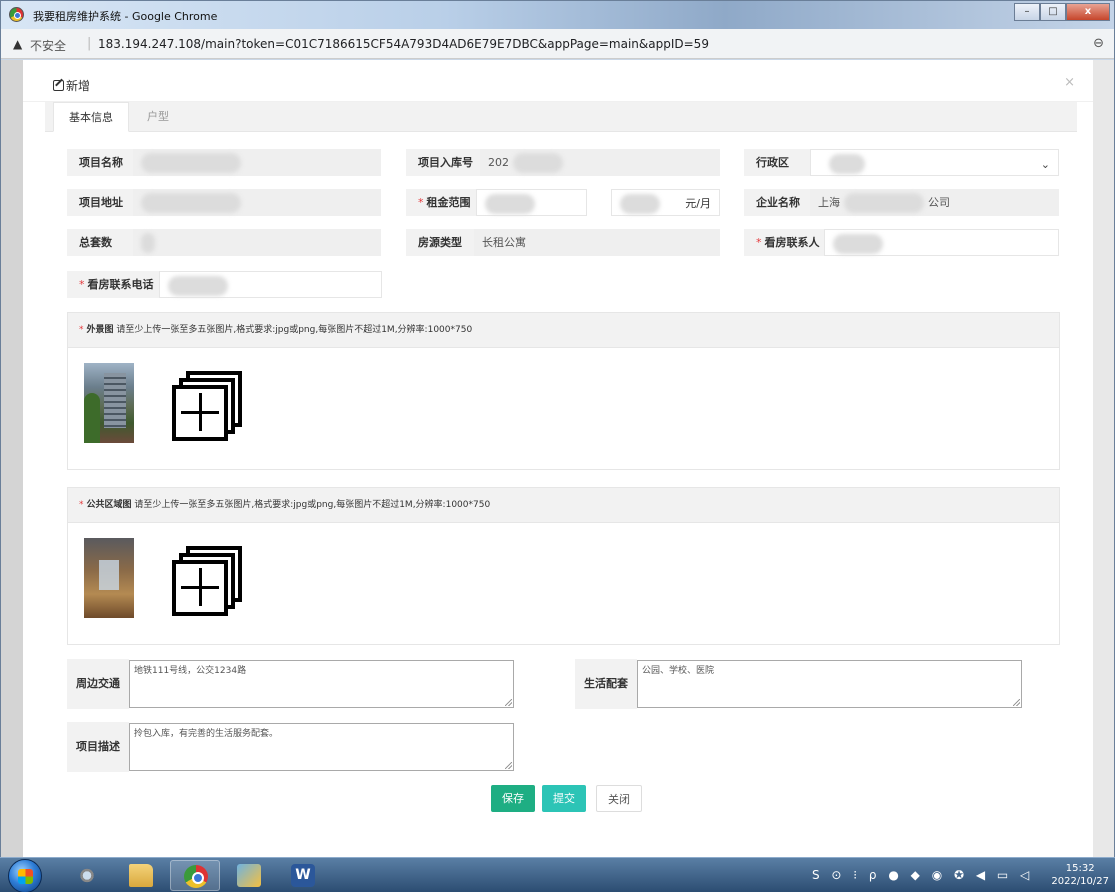  What do you see at coordinates (100, 202) in the screenshot?
I see `project-address-label: 项目地址` at bounding box center [100, 202].